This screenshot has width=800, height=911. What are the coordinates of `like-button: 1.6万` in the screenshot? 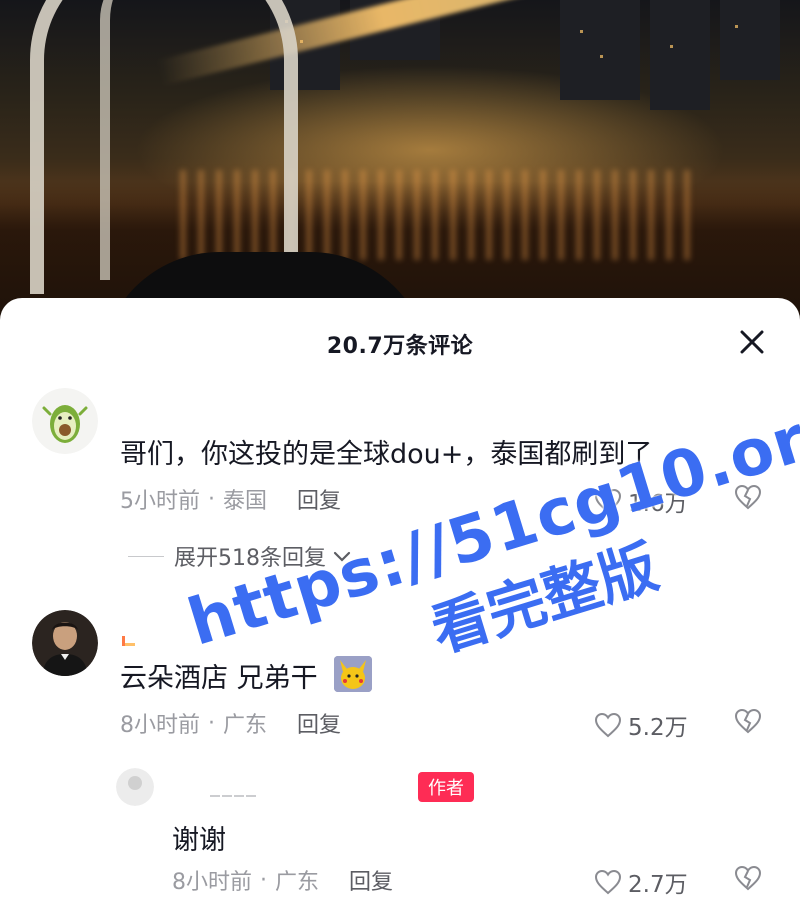 It's located at (641, 501).